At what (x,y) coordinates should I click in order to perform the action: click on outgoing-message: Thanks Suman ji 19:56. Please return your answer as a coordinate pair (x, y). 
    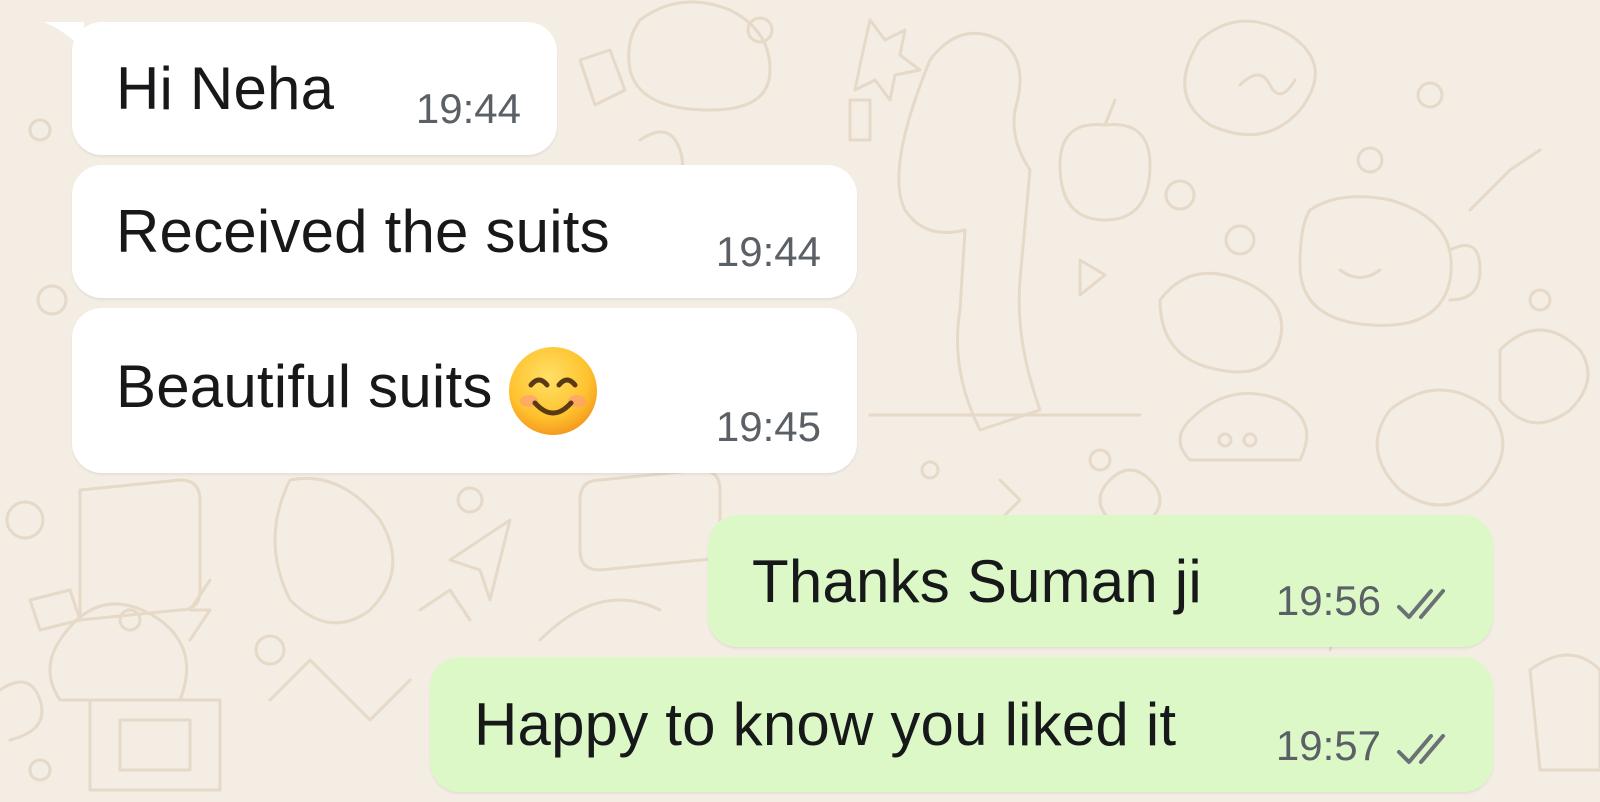
    Looking at the image, I should click on (1100, 581).